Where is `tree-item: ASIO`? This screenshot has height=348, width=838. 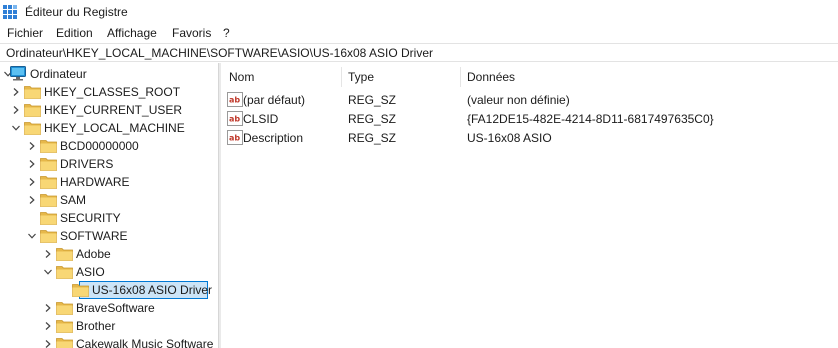
tree-item: ASIO is located at coordinates (109, 272).